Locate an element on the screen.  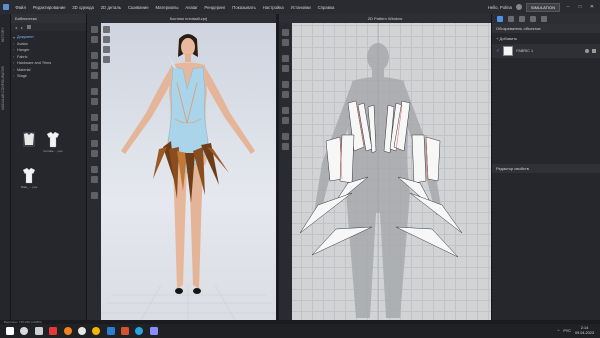
minimize-icon: – is located at coordinates (568, 7).